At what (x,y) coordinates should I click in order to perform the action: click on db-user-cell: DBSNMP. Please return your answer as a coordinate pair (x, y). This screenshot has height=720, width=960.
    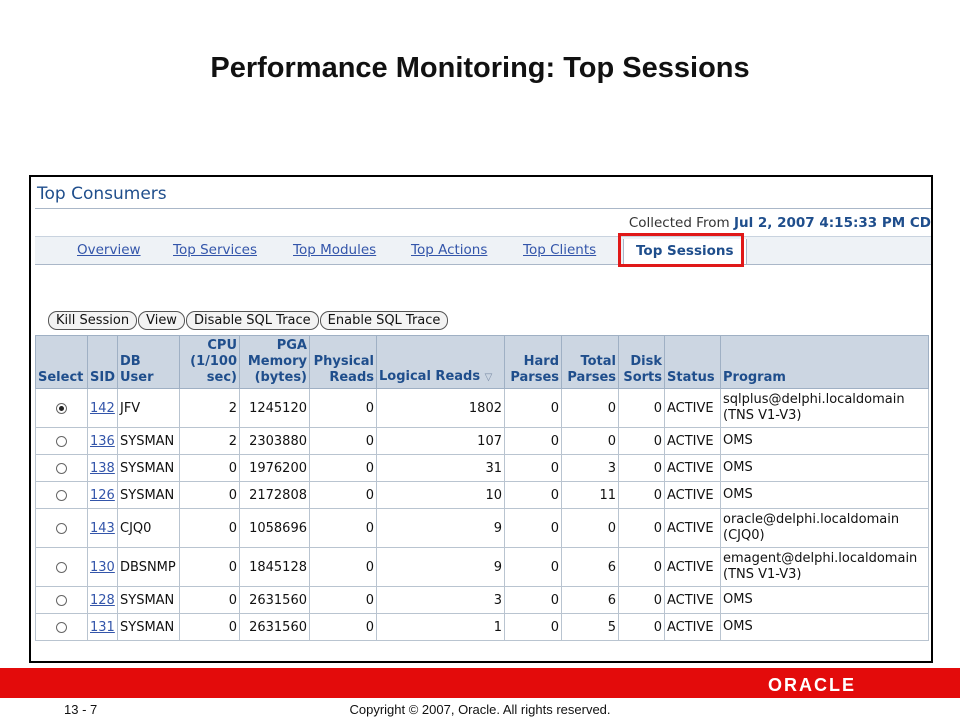
    Looking at the image, I should click on (148, 567).